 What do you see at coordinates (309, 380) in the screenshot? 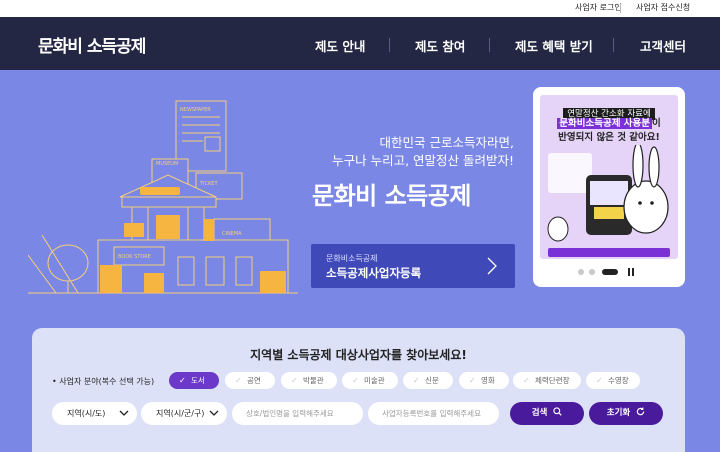
I see `chip-museum: 박물관` at bounding box center [309, 380].